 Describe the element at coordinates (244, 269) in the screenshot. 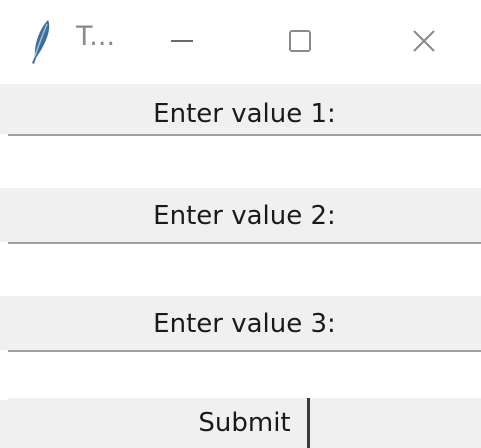

I see `field-2-input` at that location.